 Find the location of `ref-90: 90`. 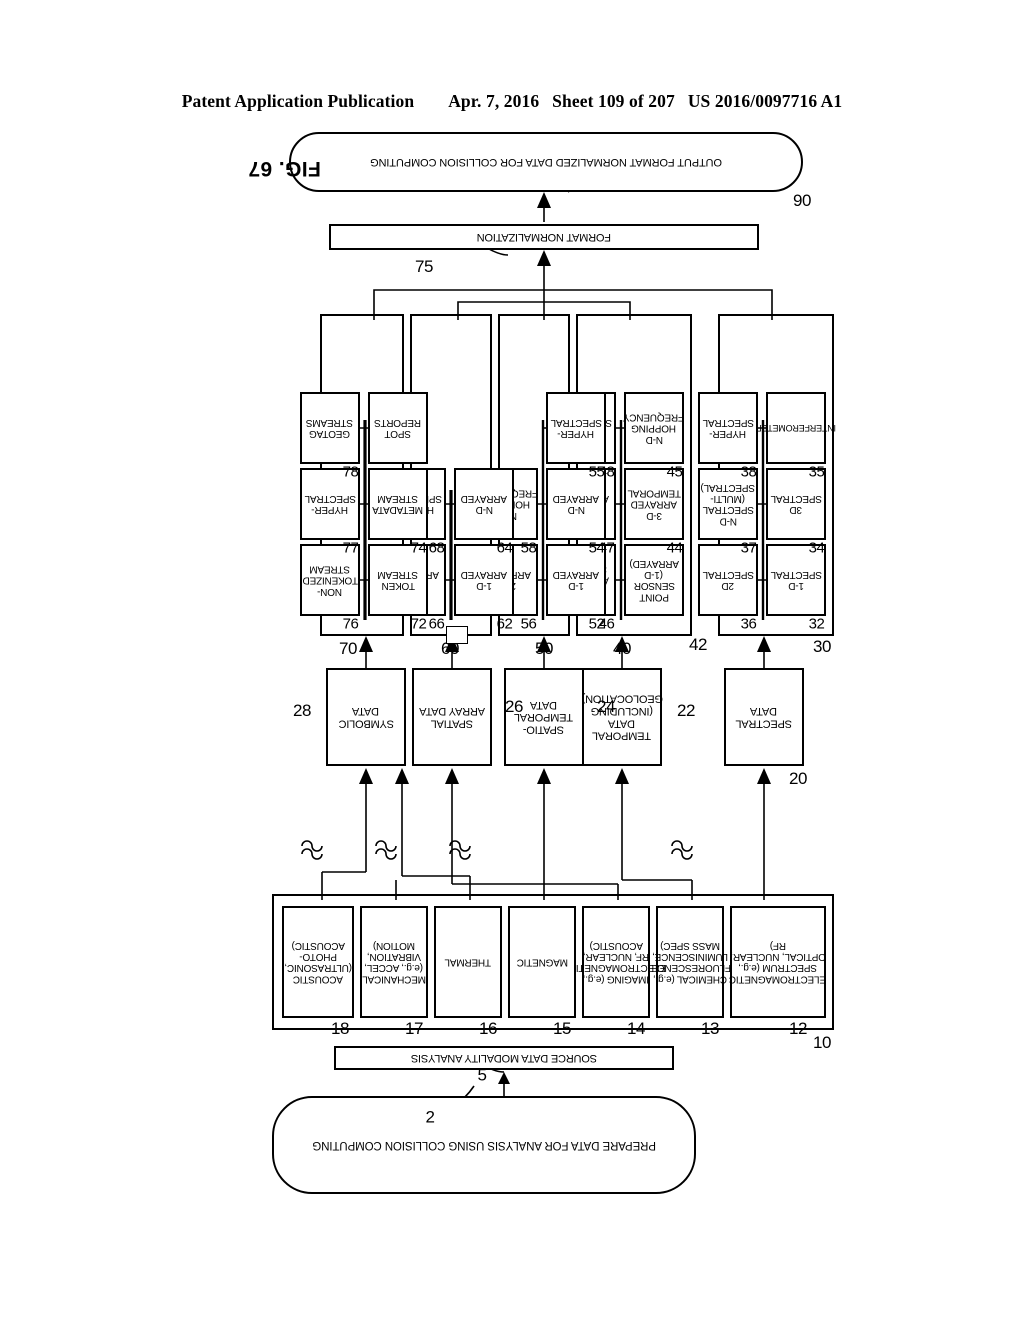

ref-90: 90 is located at coordinates (802, 201).